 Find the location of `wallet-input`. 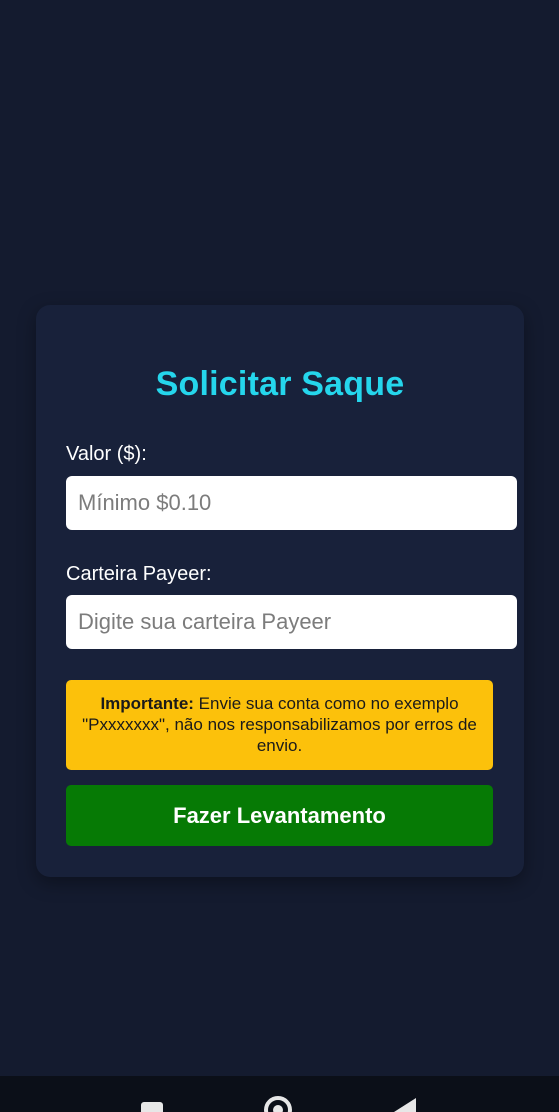

wallet-input is located at coordinates (291, 622).